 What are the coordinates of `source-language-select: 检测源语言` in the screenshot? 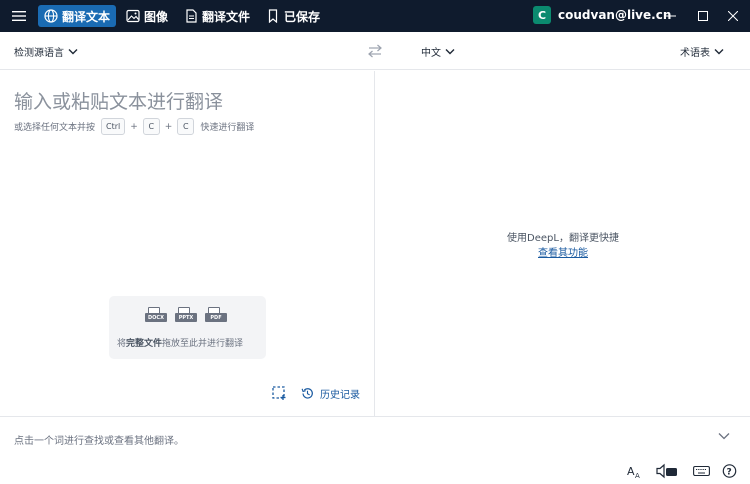 It's located at (46, 51).